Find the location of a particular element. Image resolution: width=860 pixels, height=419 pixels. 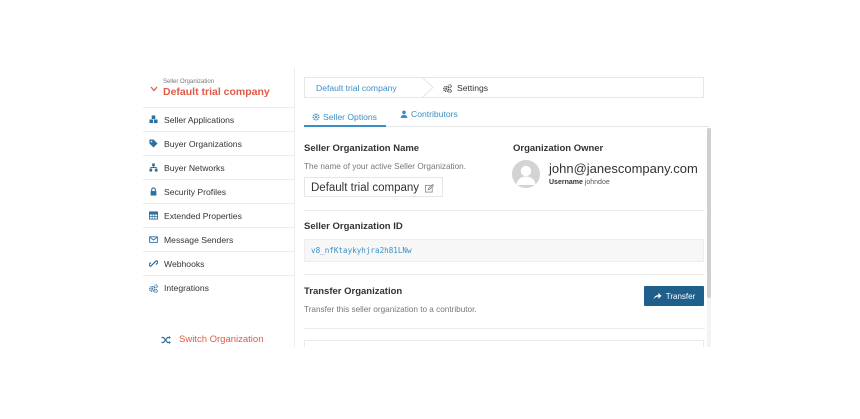

sidebar-item-label: Buyer Networks is located at coordinates (194, 167).